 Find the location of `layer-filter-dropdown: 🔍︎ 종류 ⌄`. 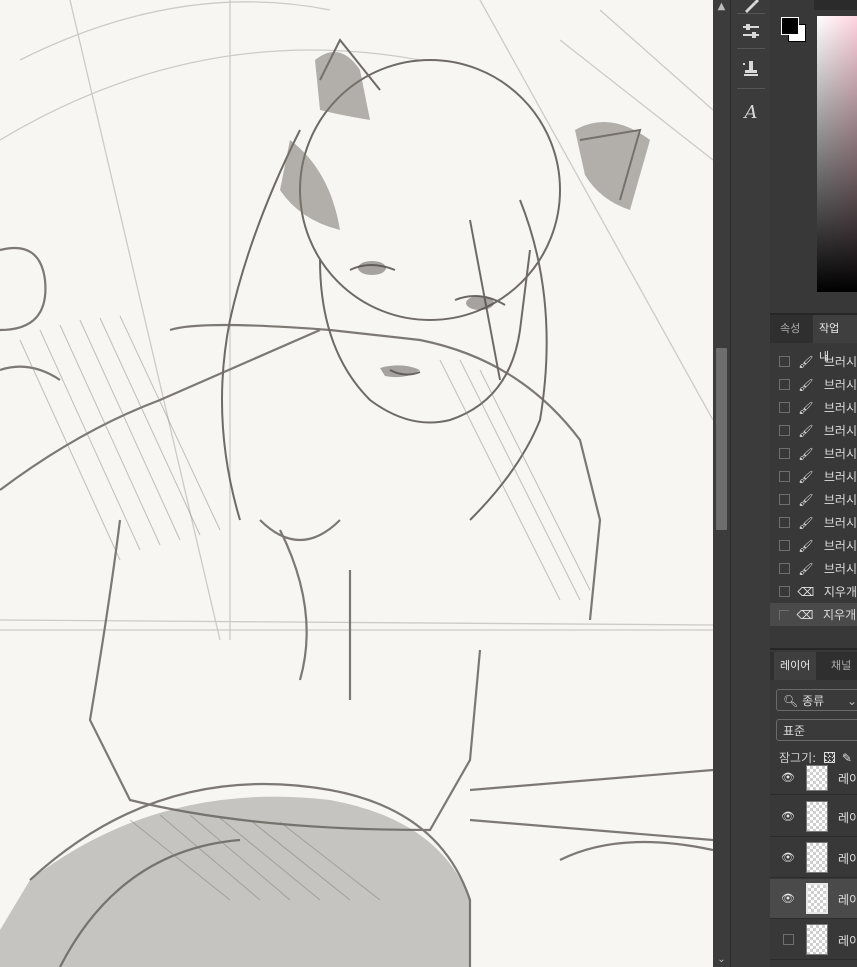

layer-filter-dropdown: 🔍︎ 종류 ⌄ is located at coordinates (816, 700).